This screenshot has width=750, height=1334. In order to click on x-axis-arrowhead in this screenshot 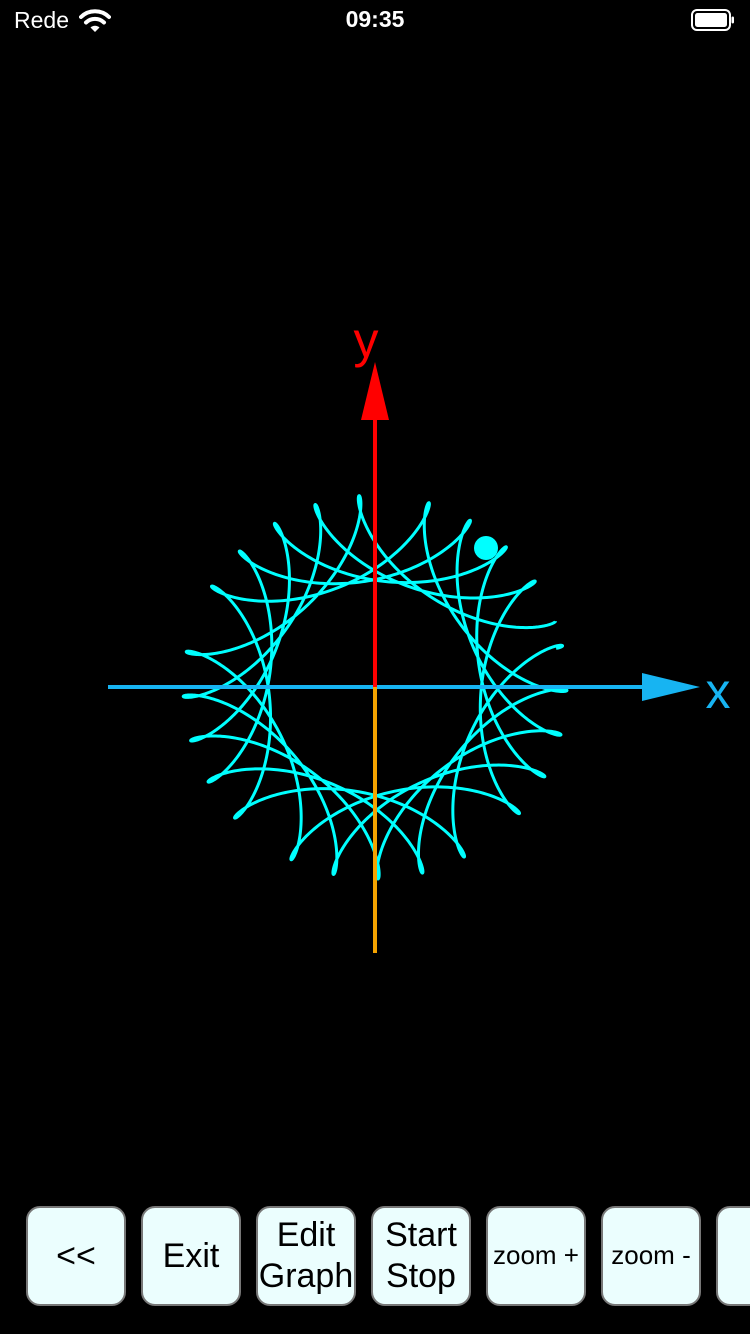, I will do `click(671, 687)`.